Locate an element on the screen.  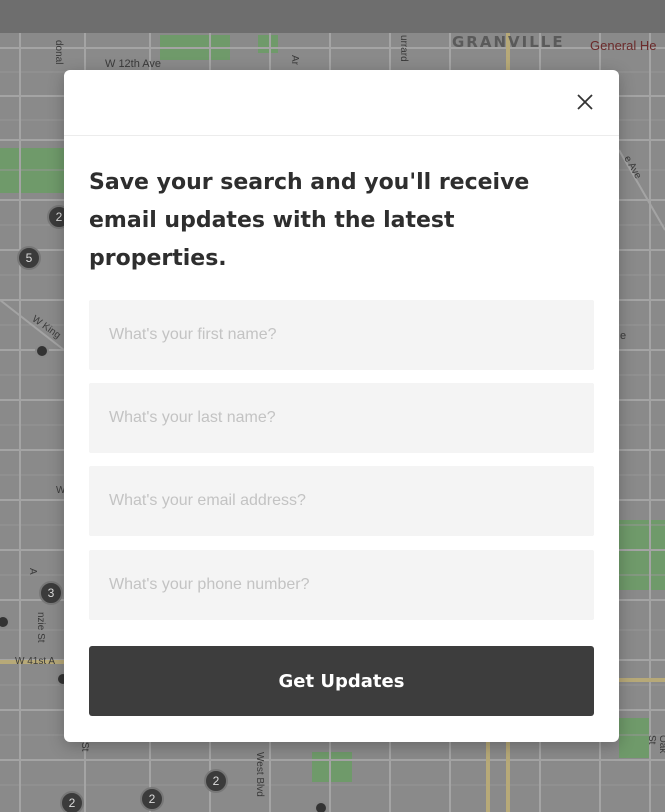
map-cluster-marker: 3 is located at coordinates (51, 593).